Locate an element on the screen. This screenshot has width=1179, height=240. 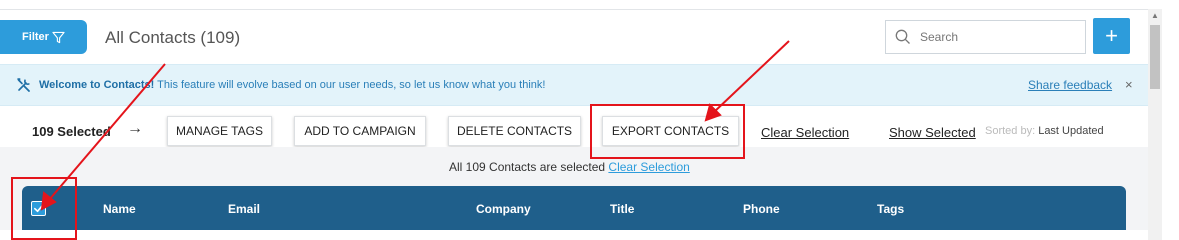
close-icon: × is located at coordinates (1129, 84).